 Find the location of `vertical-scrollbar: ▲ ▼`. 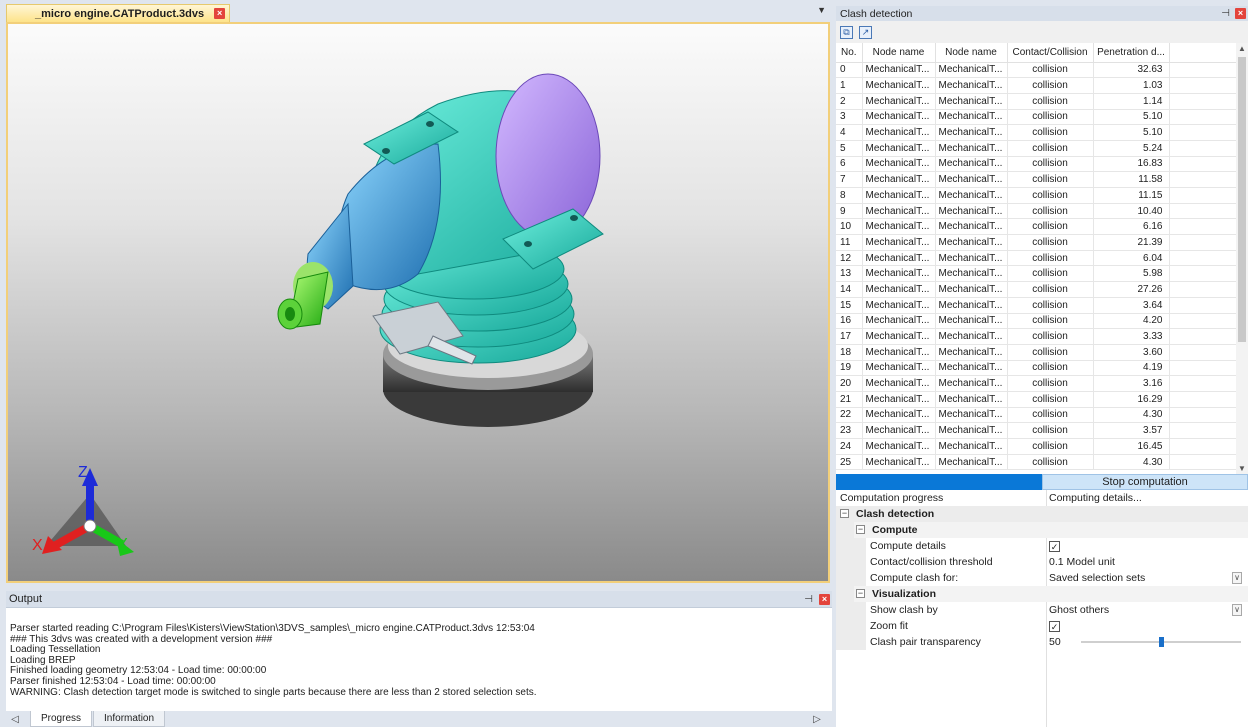

vertical-scrollbar: ▲ ▼ is located at coordinates (1242, 258).